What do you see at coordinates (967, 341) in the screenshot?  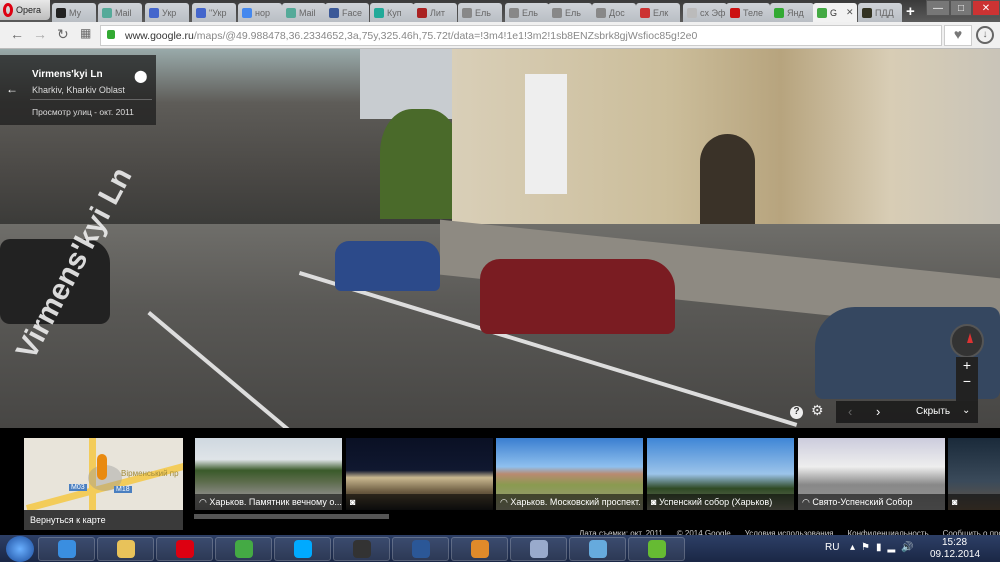 I see `compass-icon` at bounding box center [967, 341].